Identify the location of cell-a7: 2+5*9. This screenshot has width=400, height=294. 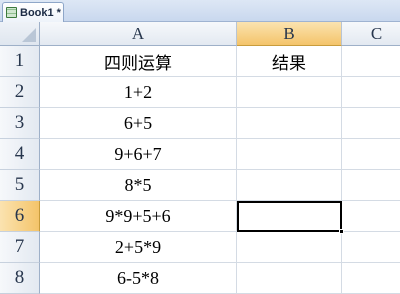
(138, 247).